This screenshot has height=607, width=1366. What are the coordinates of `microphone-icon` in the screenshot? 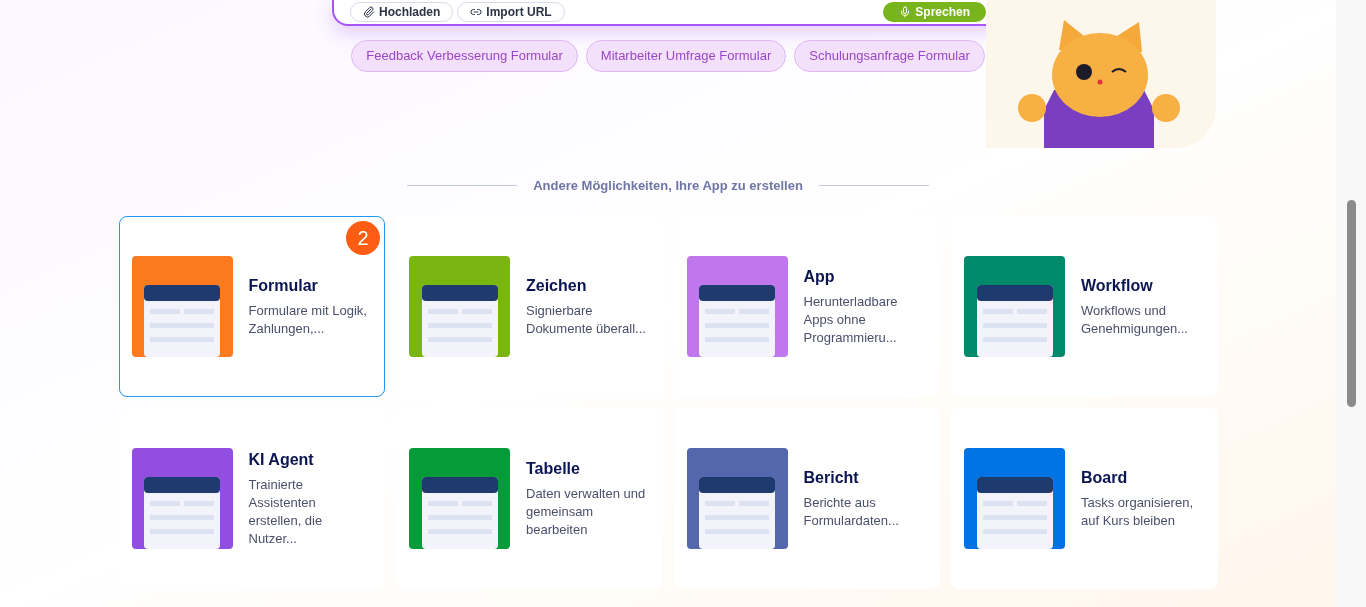 It's located at (905, 12).